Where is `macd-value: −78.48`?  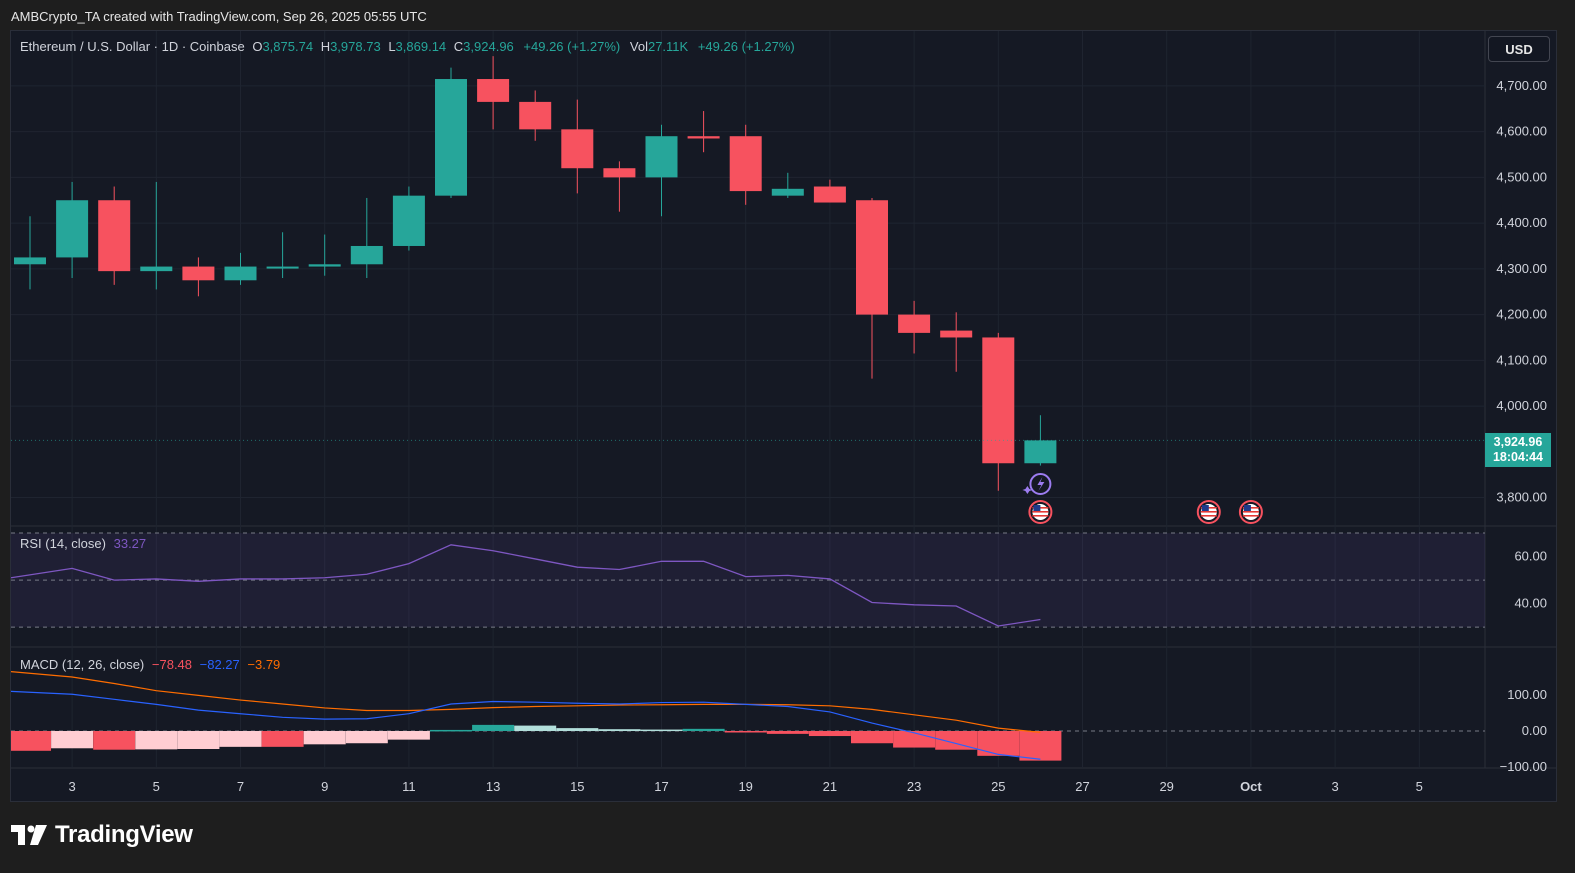 macd-value: −78.48 is located at coordinates (172, 664).